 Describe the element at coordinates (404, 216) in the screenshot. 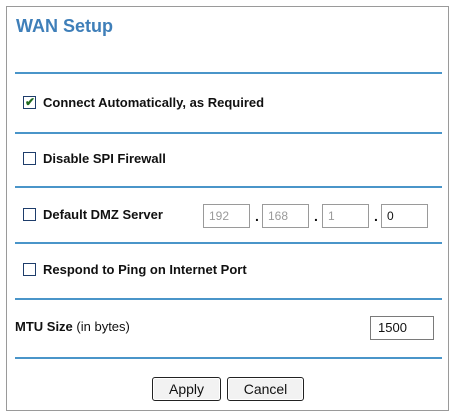

I see `dmz-ip-octet-4: 0` at that location.